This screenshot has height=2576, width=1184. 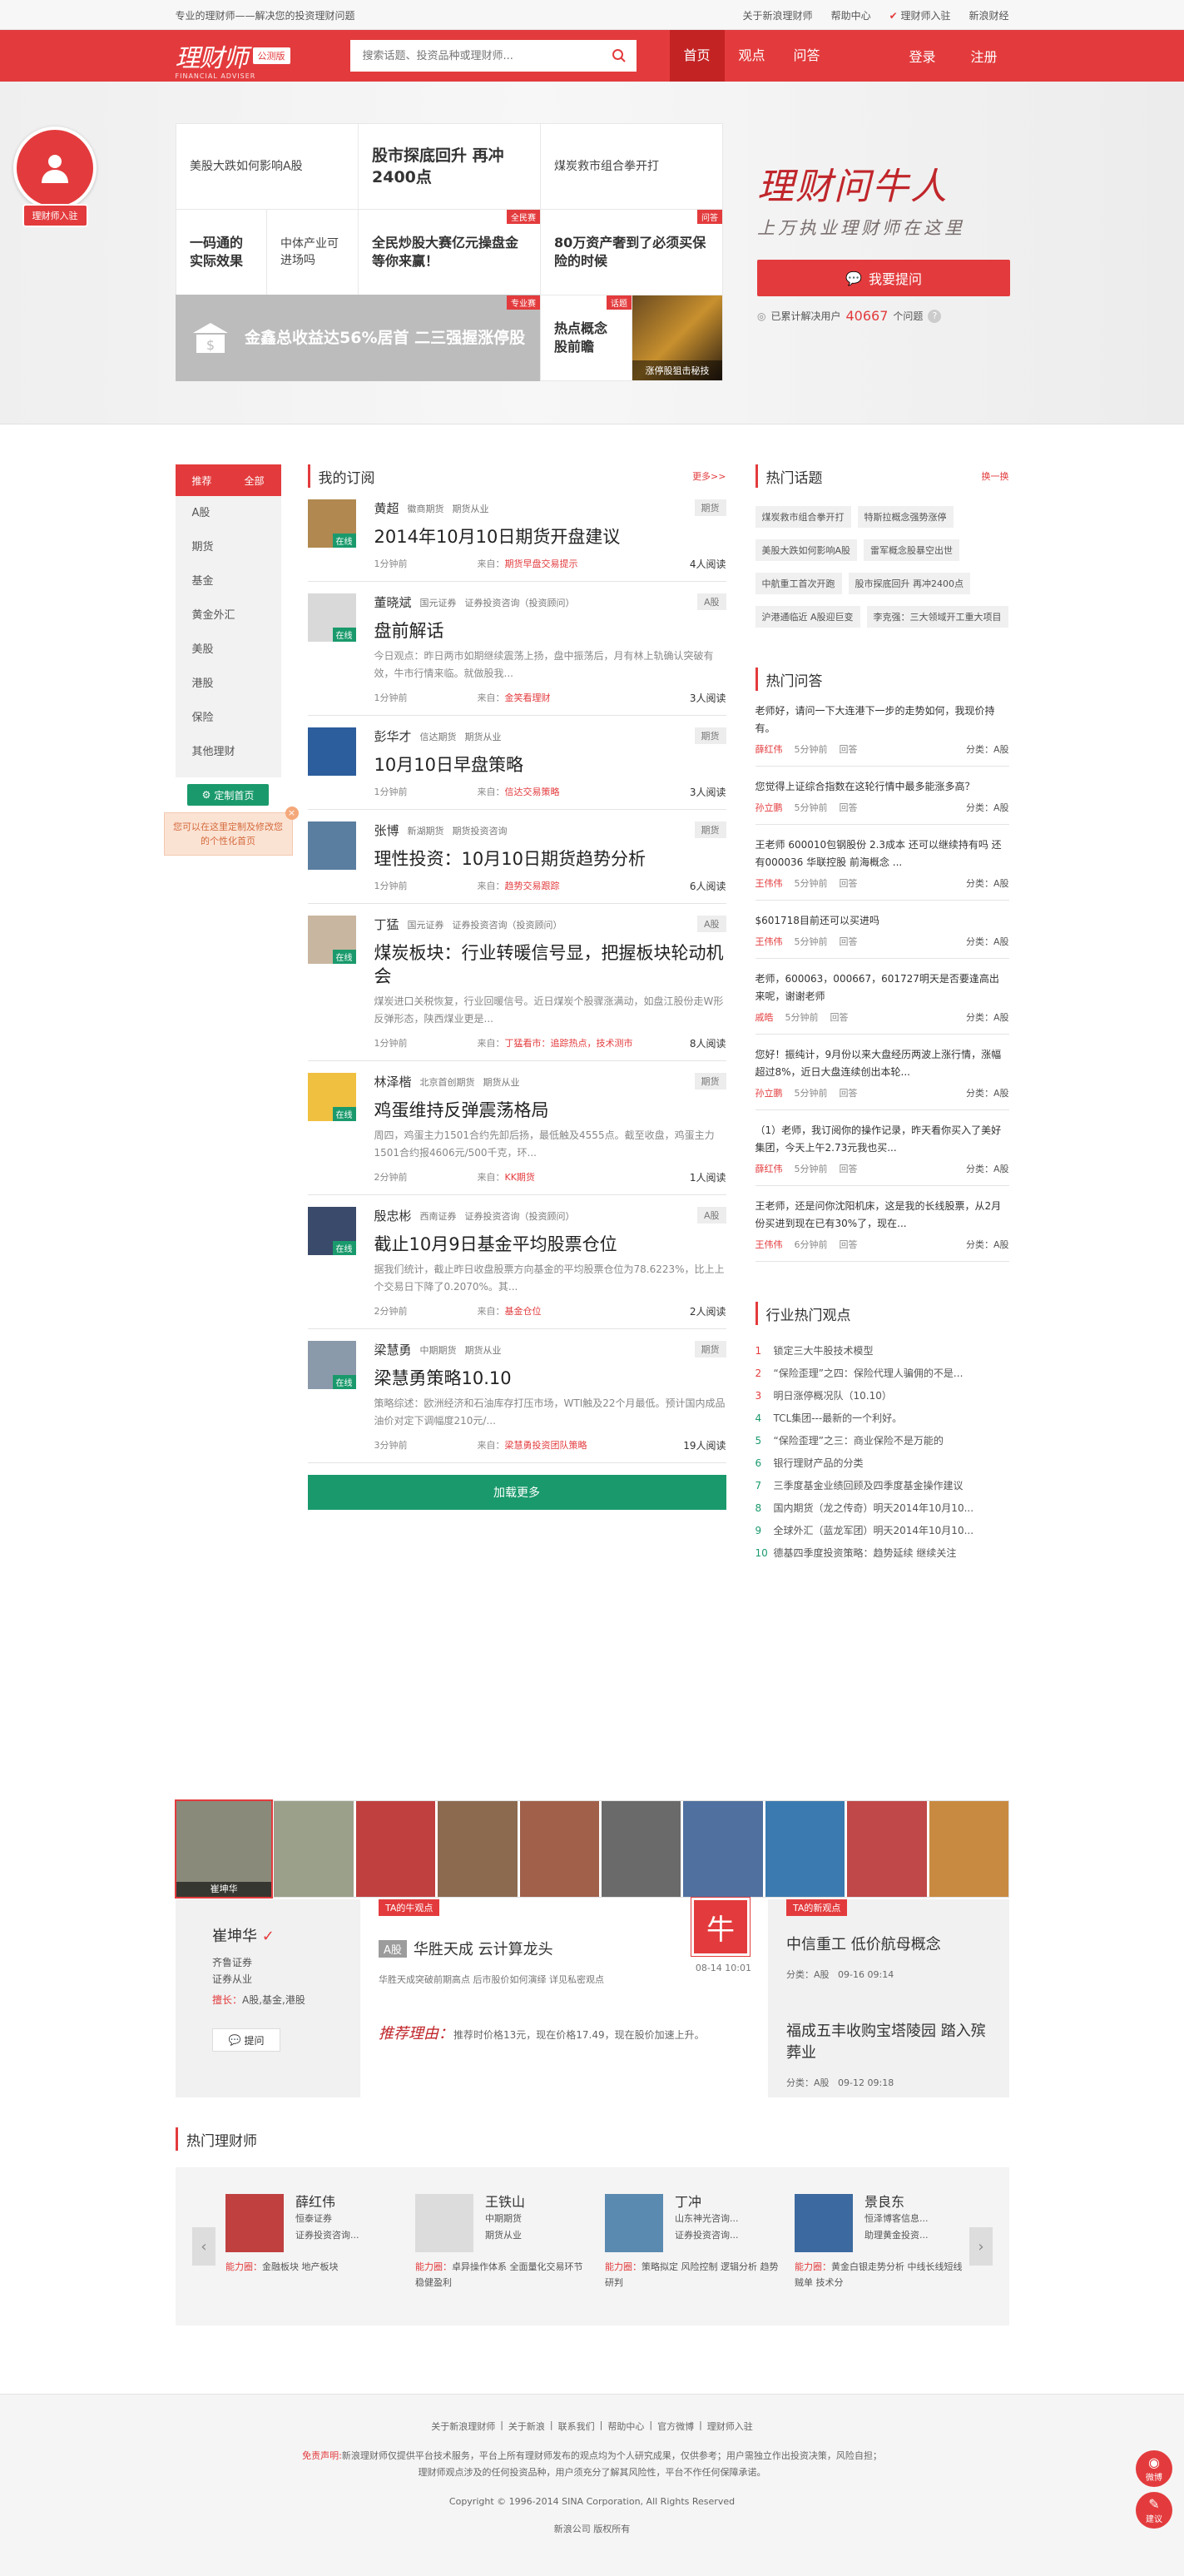 What do you see at coordinates (896, 2202) in the screenshot?
I see `advisor-name: 景良东` at bounding box center [896, 2202].